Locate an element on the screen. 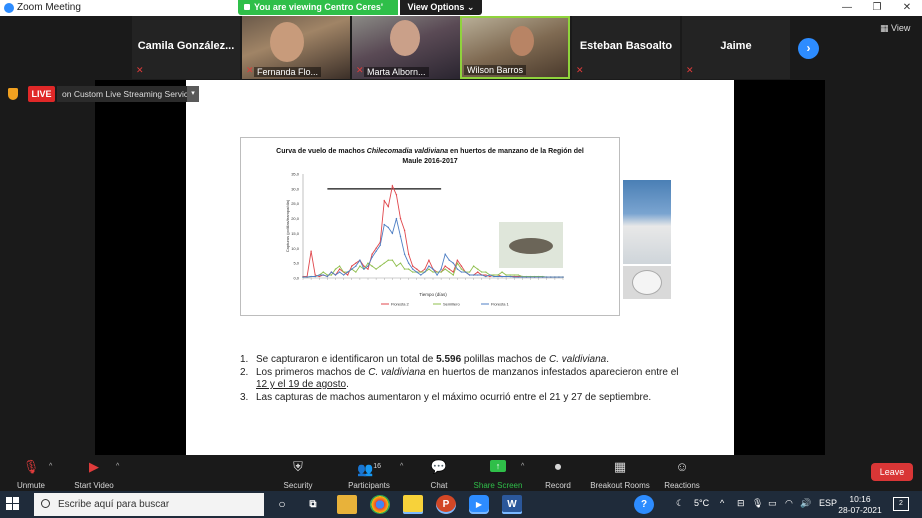 The image size is (922, 518). security-label: Security is located at coordinates (298, 485).